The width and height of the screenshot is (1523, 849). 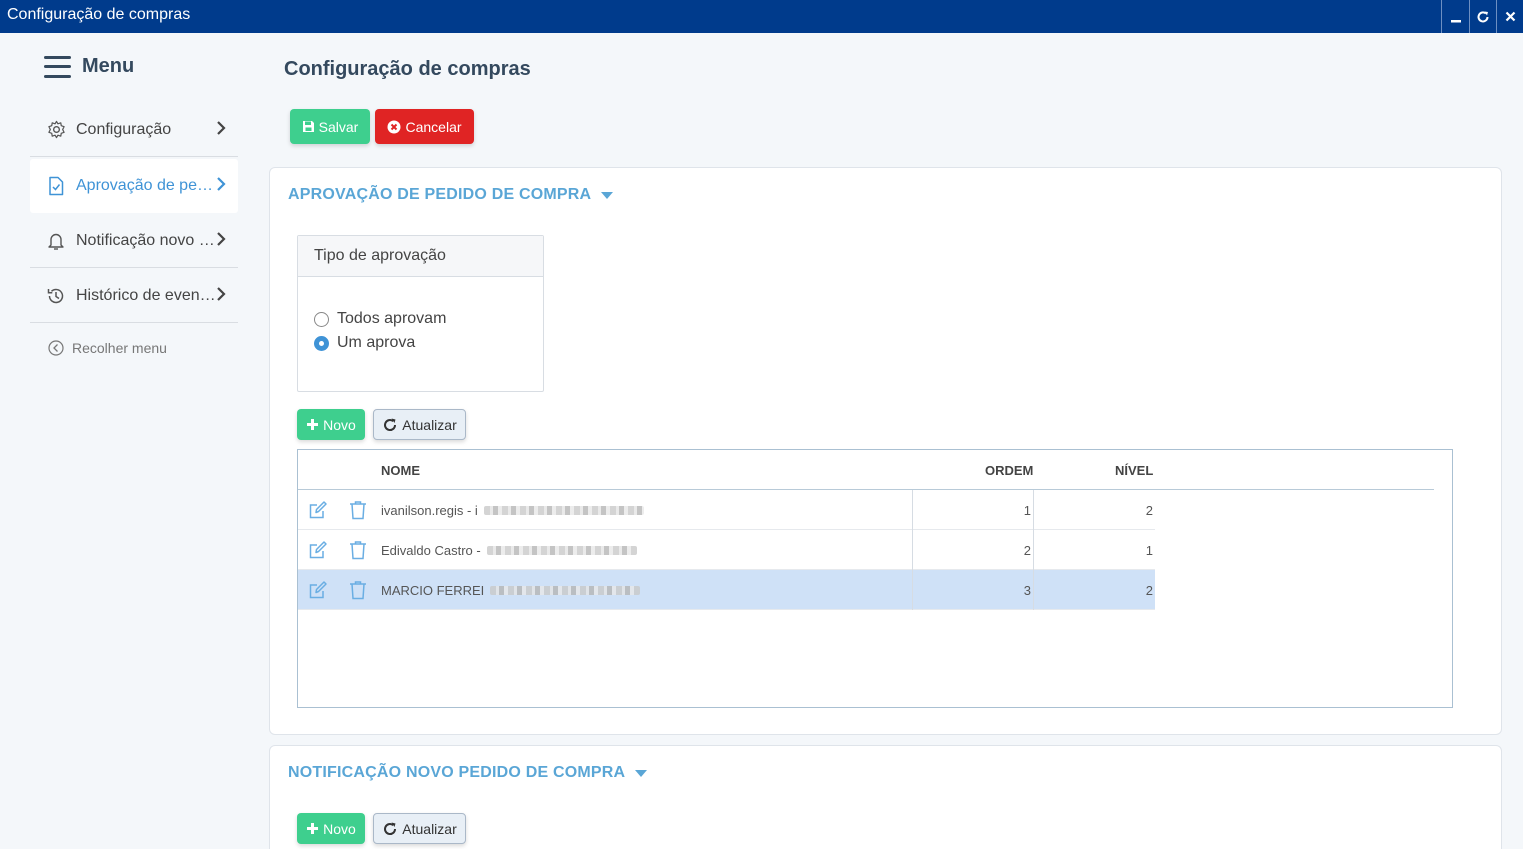 What do you see at coordinates (124, 129) in the screenshot?
I see `sidebar-item-label: Configuração` at bounding box center [124, 129].